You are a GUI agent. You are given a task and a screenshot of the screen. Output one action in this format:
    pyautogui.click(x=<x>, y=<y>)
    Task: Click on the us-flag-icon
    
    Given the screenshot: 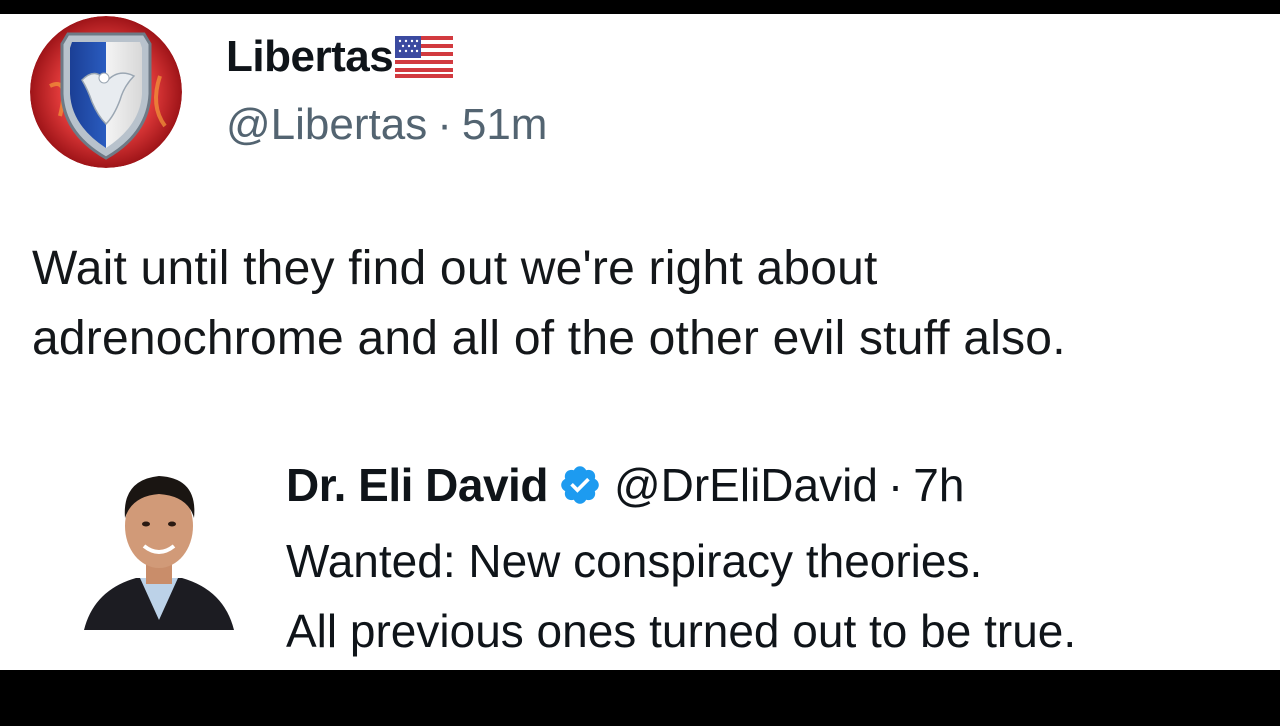 What is the action you would take?
    pyautogui.click(x=424, y=57)
    